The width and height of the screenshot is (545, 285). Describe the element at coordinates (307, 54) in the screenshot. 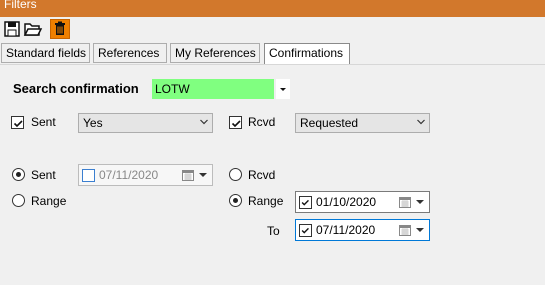

I see `tab-confirmations: Confirmations` at that location.